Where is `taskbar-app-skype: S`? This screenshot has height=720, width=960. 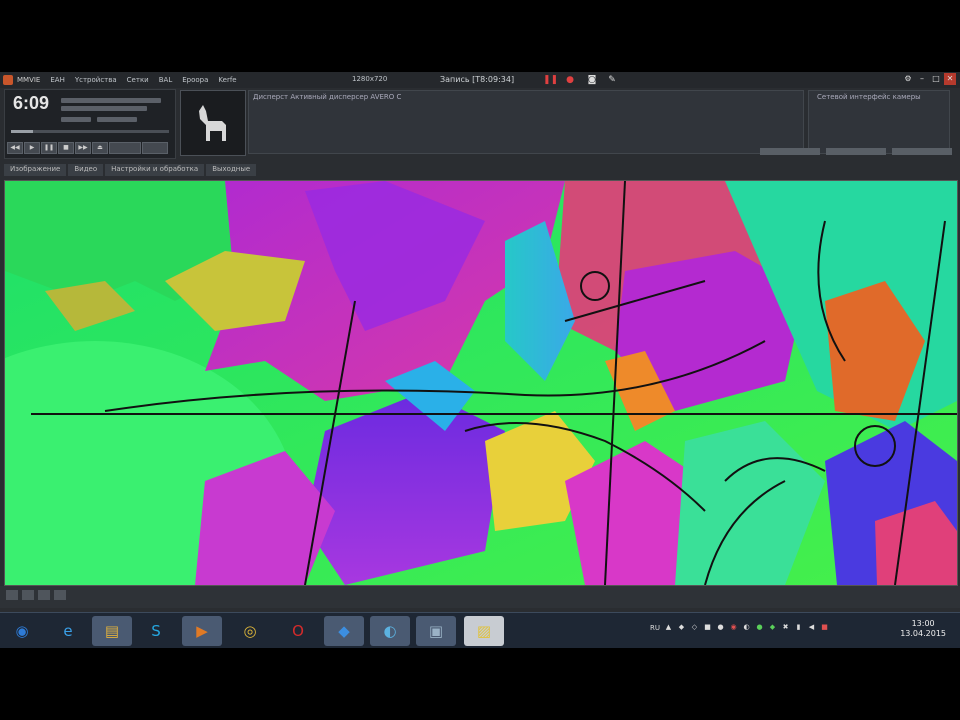
taskbar-app-skype: S is located at coordinates (156, 631).